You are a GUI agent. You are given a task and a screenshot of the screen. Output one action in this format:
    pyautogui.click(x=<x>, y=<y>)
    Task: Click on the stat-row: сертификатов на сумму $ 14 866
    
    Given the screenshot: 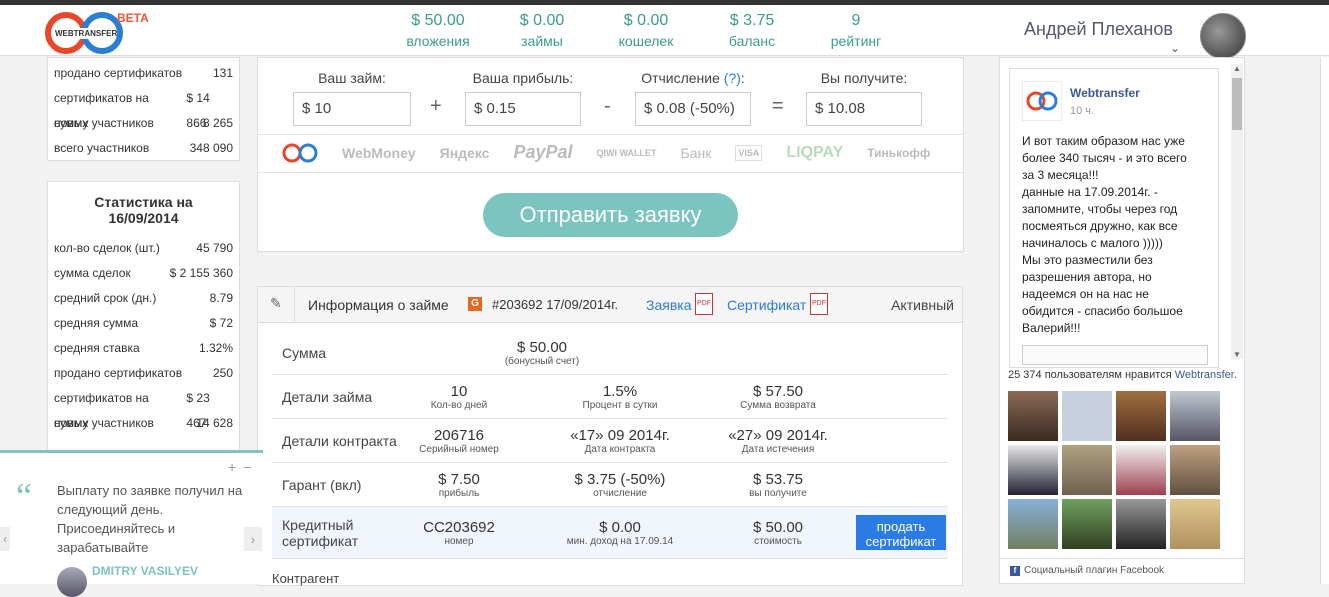 What is the action you would take?
    pyautogui.click(x=132, y=110)
    